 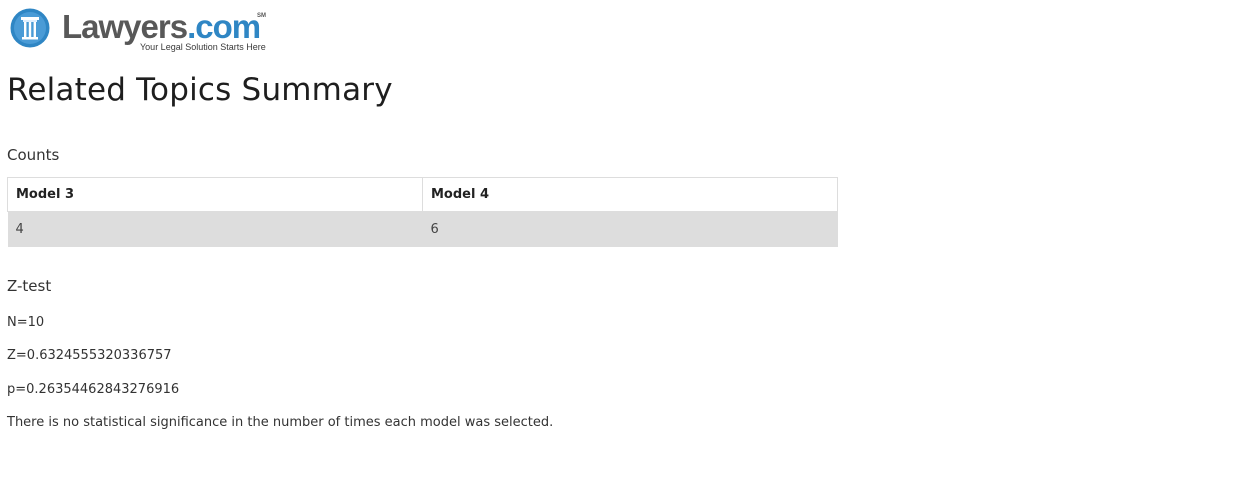 I want to click on service-mark: SM, so click(x=261, y=16).